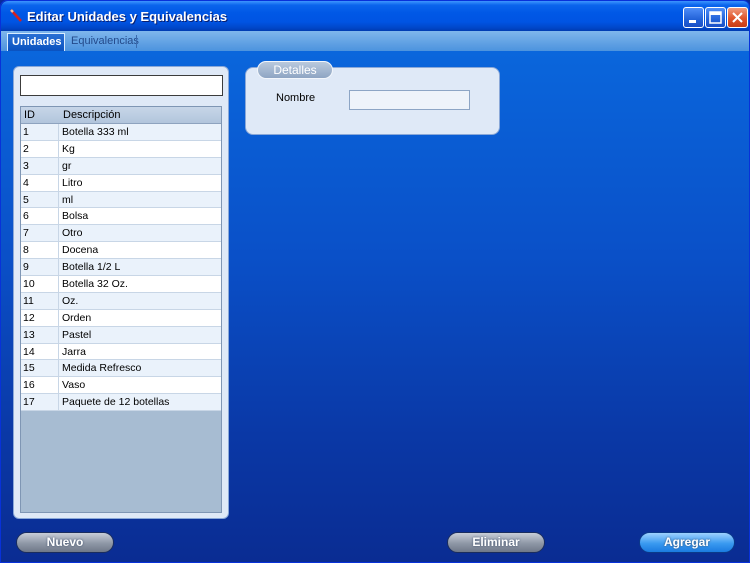 This screenshot has width=750, height=563. Describe the element at coordinates (40, 216) in the screenshot. I see `cell-id: 6` at that location.